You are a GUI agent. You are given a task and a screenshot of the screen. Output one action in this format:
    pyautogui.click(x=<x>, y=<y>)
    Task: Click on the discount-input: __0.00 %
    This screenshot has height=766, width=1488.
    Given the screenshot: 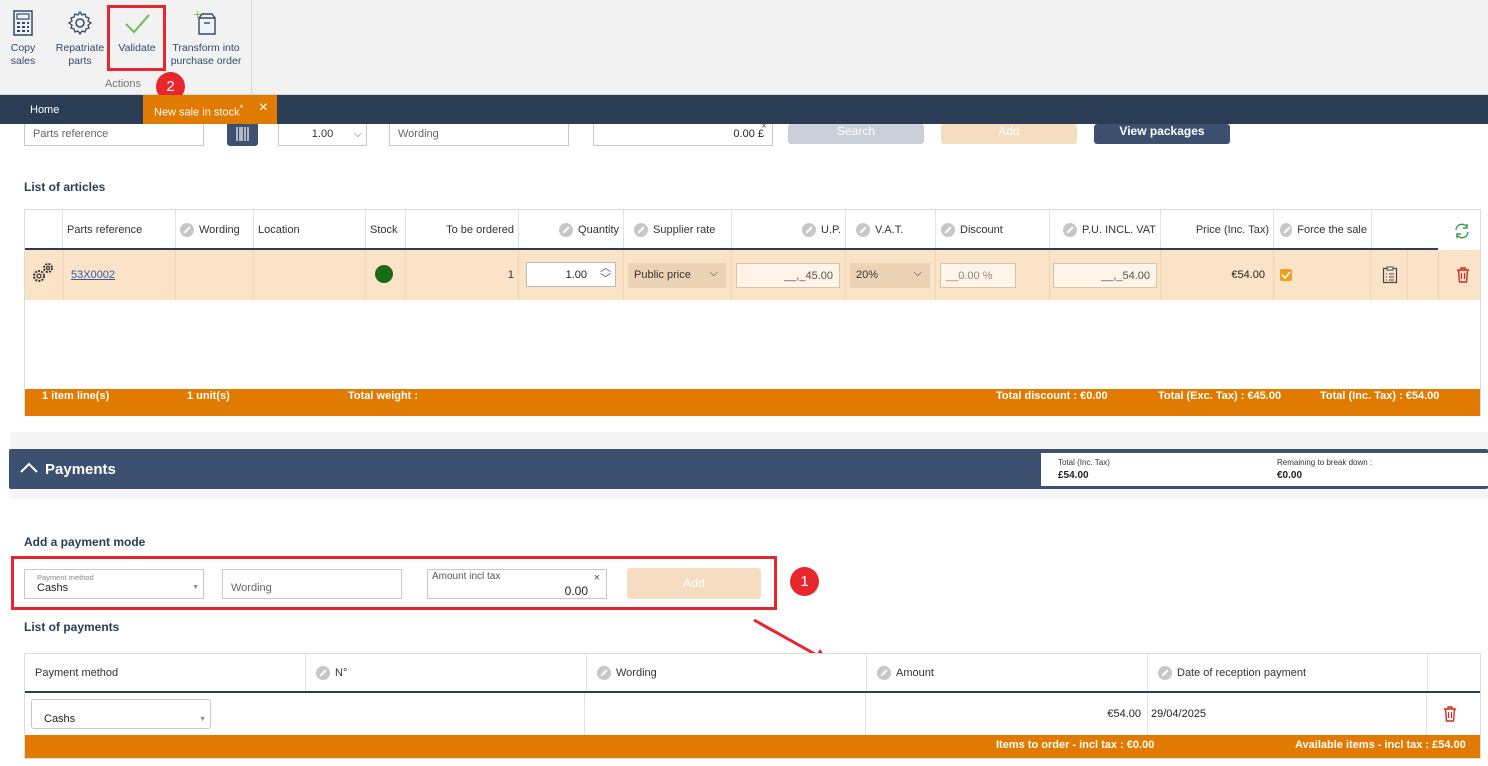 What is the action you would take?
    pyautogui.click(x=978, y=275)
    